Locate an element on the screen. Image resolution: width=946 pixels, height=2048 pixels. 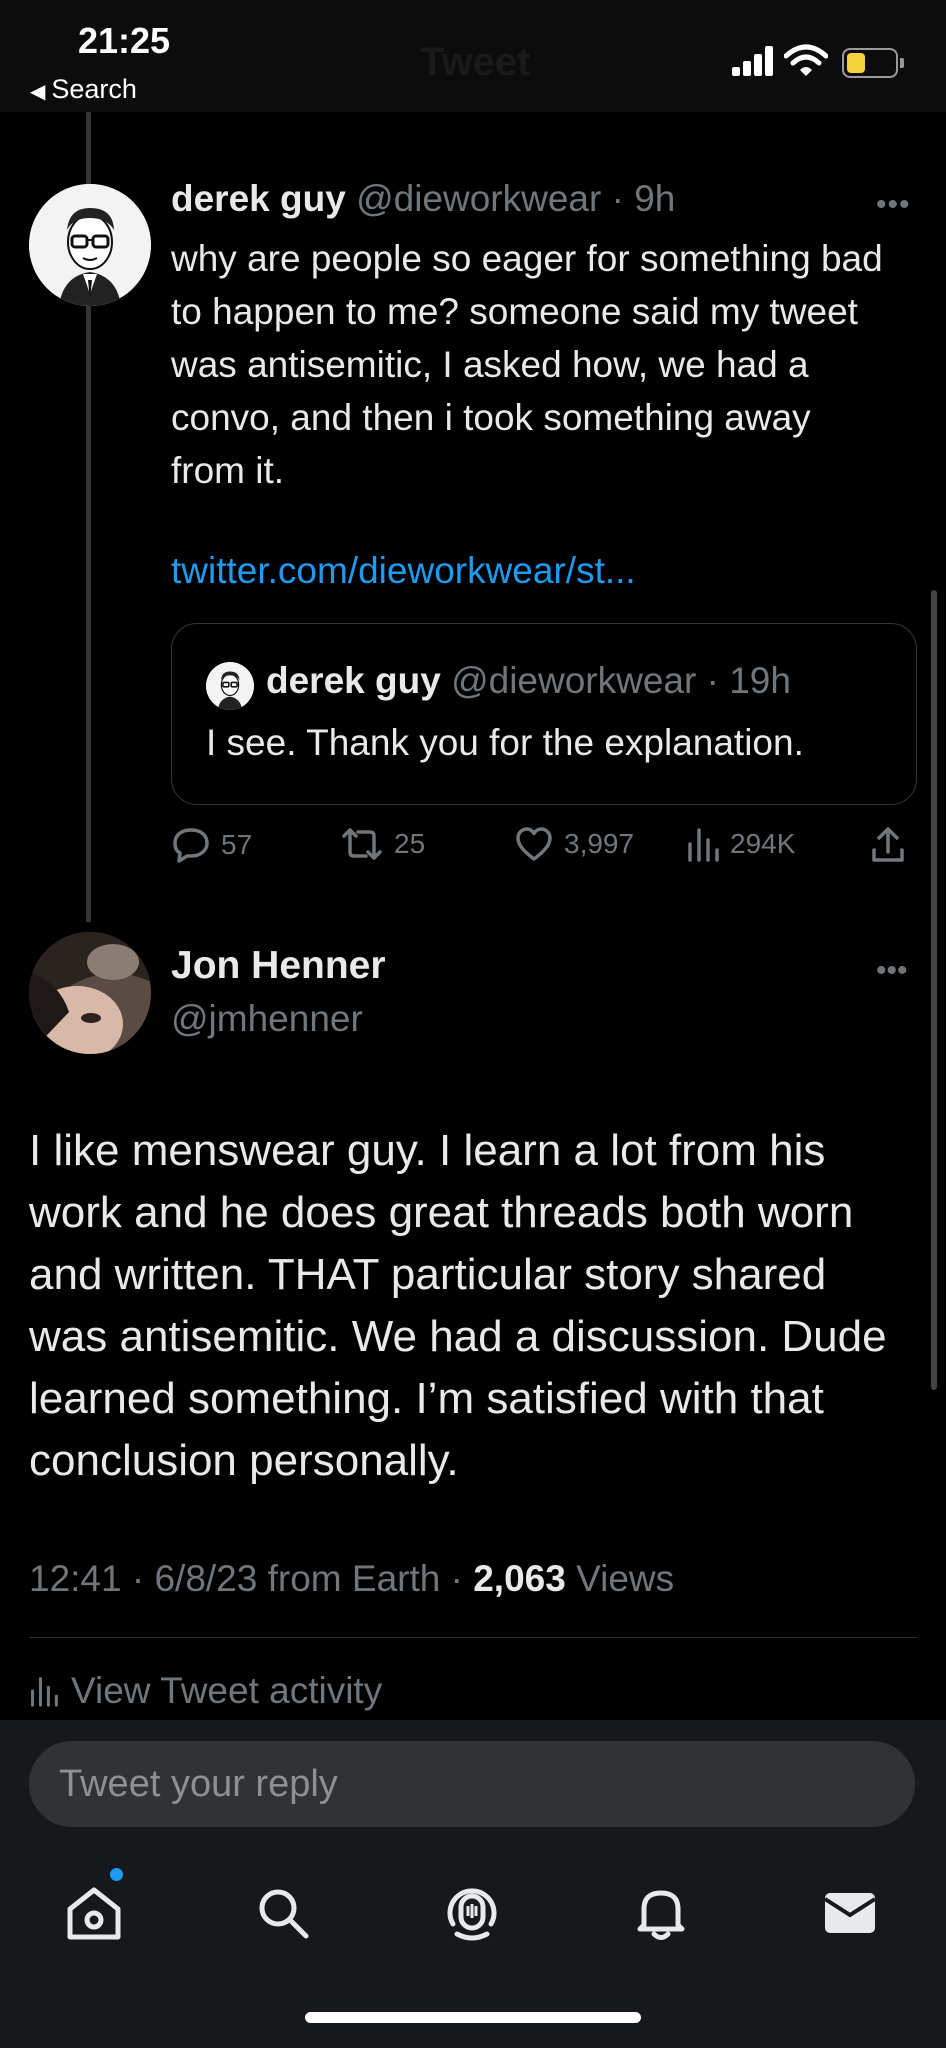
spaces-icon is located at coordinates (472, 1914).